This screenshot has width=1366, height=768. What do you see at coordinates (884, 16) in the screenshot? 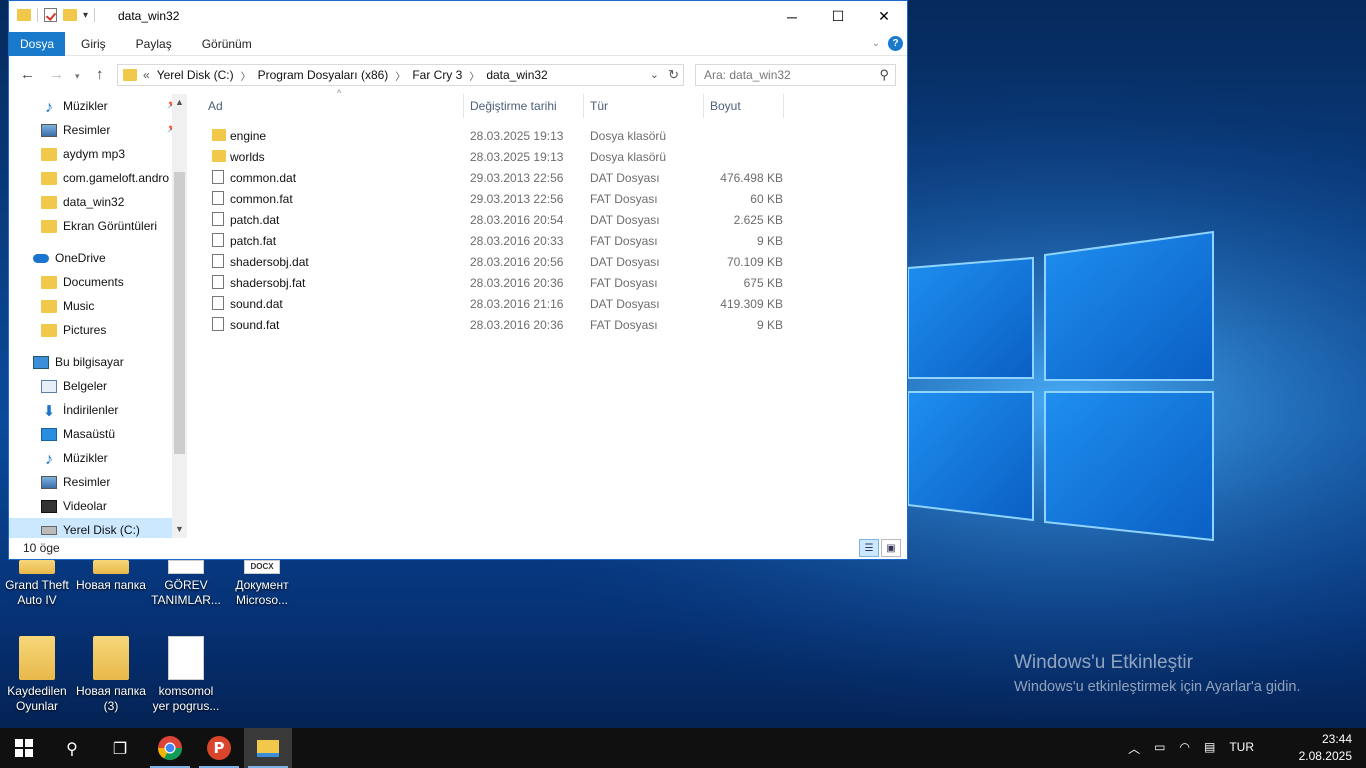
I see `close-button: ✕` at bounding box center [884, 16].